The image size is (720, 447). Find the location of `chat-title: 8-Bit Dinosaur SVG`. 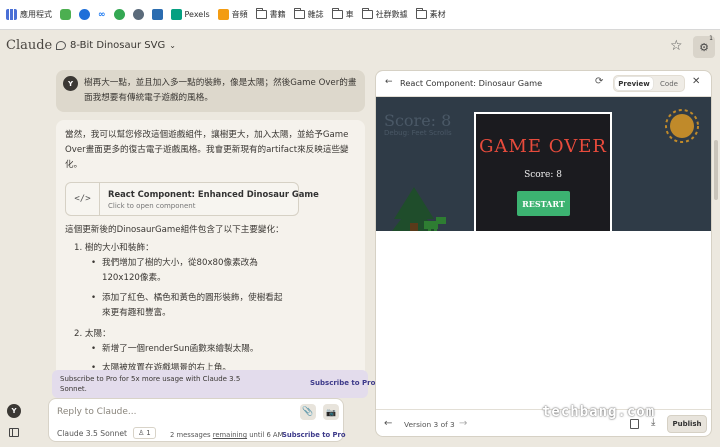

chat-title: 8-Bit Dinosaur SVG is located at coordinates (118, 45).